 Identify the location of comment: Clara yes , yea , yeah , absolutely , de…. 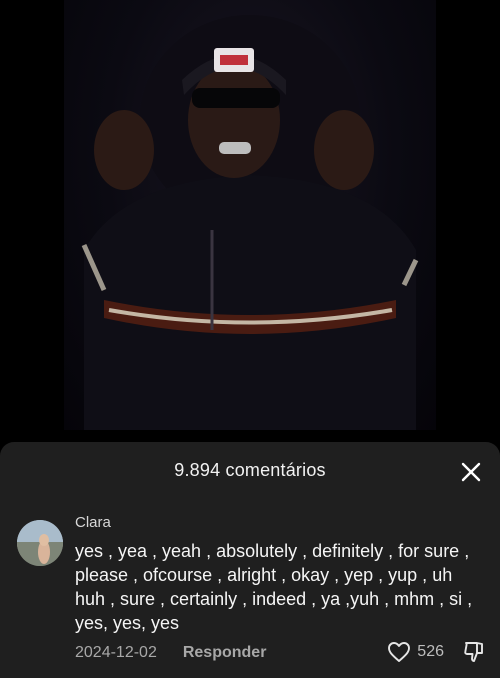
(280, 574).